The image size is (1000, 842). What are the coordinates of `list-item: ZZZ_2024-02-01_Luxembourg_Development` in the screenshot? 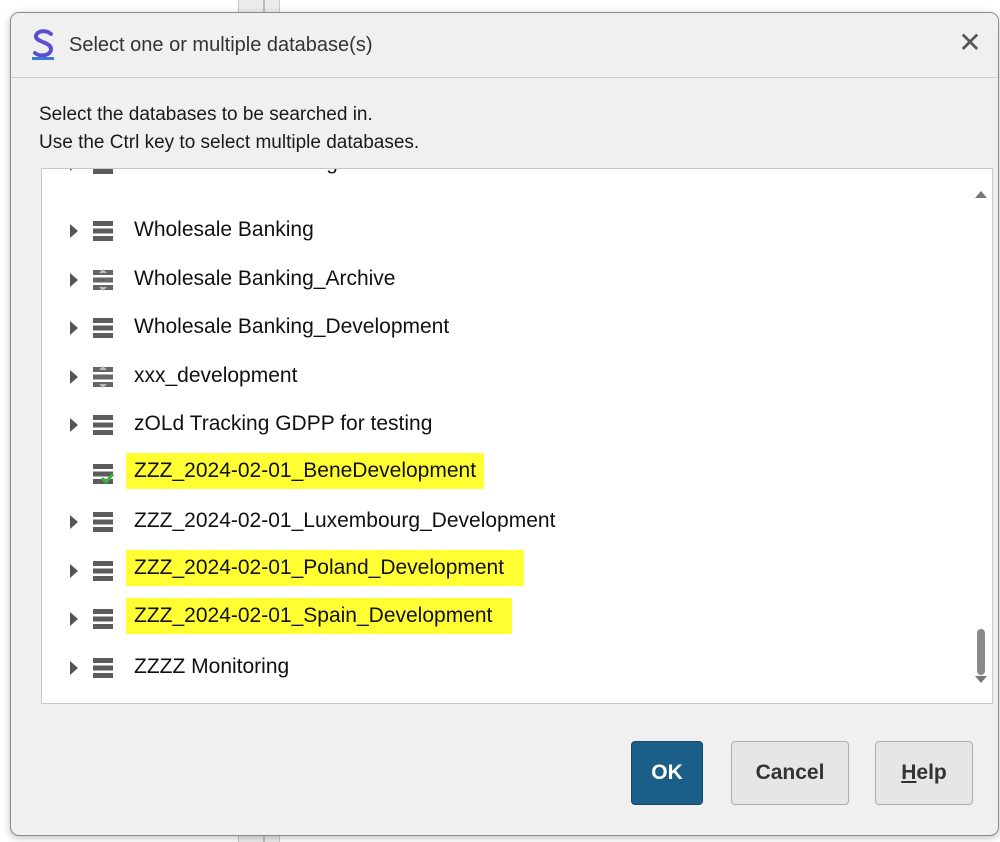 It's located at (506, 523).